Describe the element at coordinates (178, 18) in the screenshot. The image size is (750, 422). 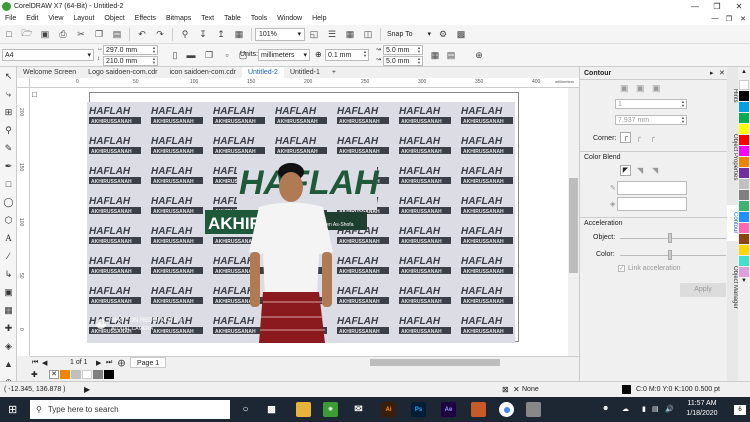
I see `menu-bitmaps: Bitmaps` at that location.